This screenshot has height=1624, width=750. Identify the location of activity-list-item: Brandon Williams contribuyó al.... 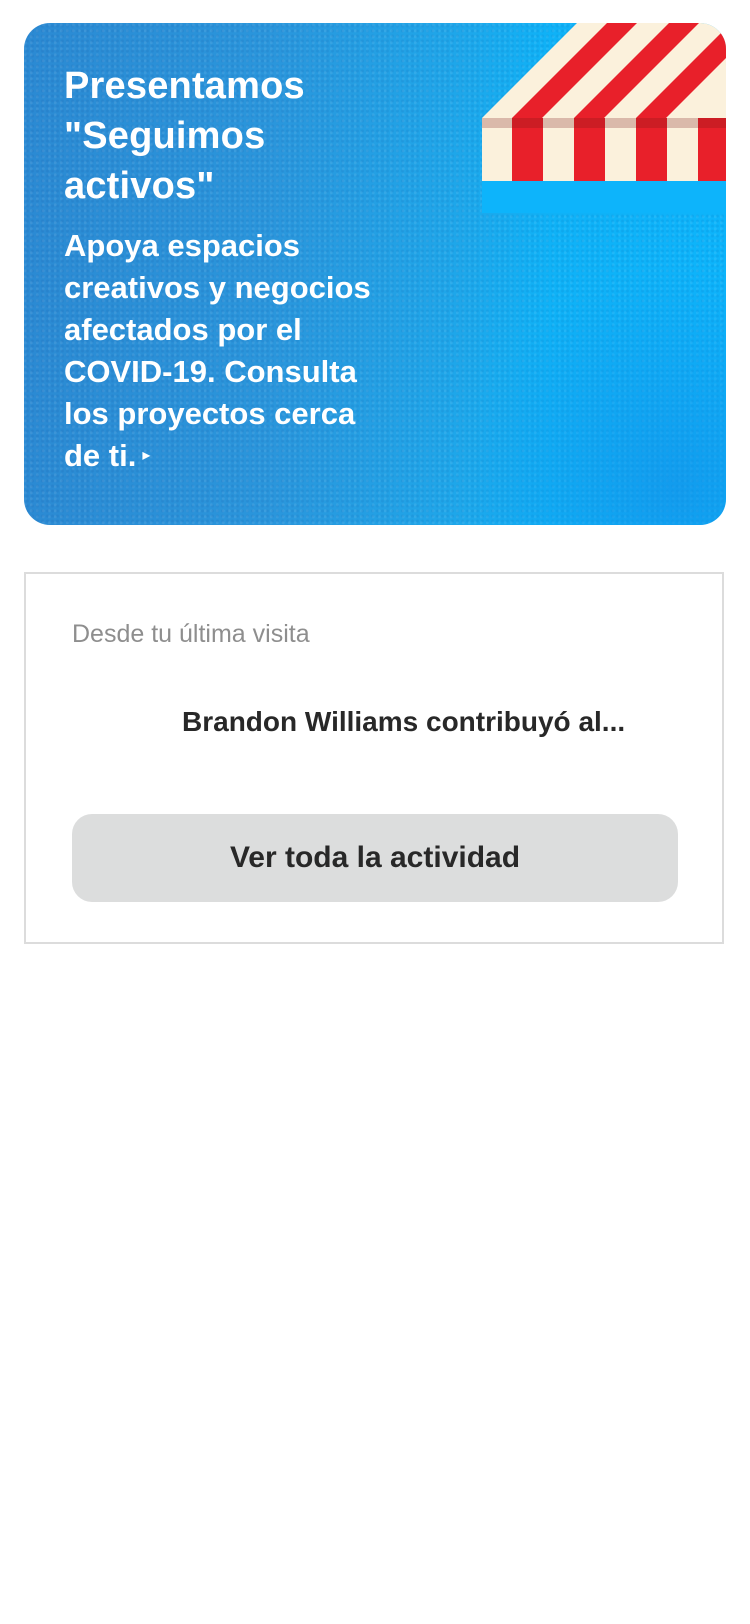
(376, 722).